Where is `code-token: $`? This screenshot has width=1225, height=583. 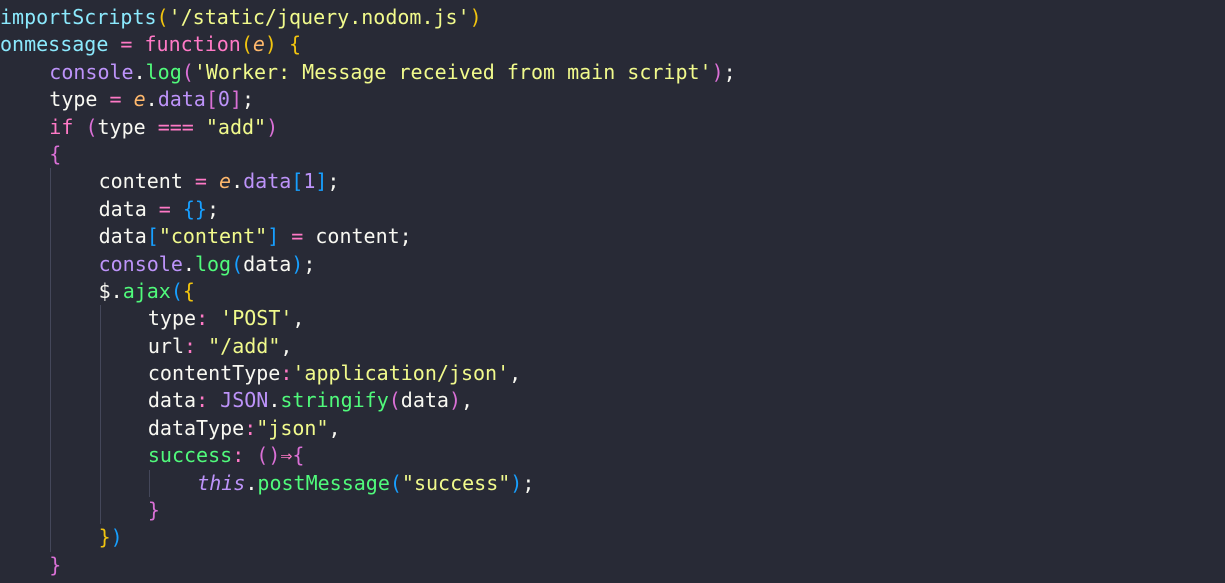 code-token: $ is located at coordinates (104, 290).